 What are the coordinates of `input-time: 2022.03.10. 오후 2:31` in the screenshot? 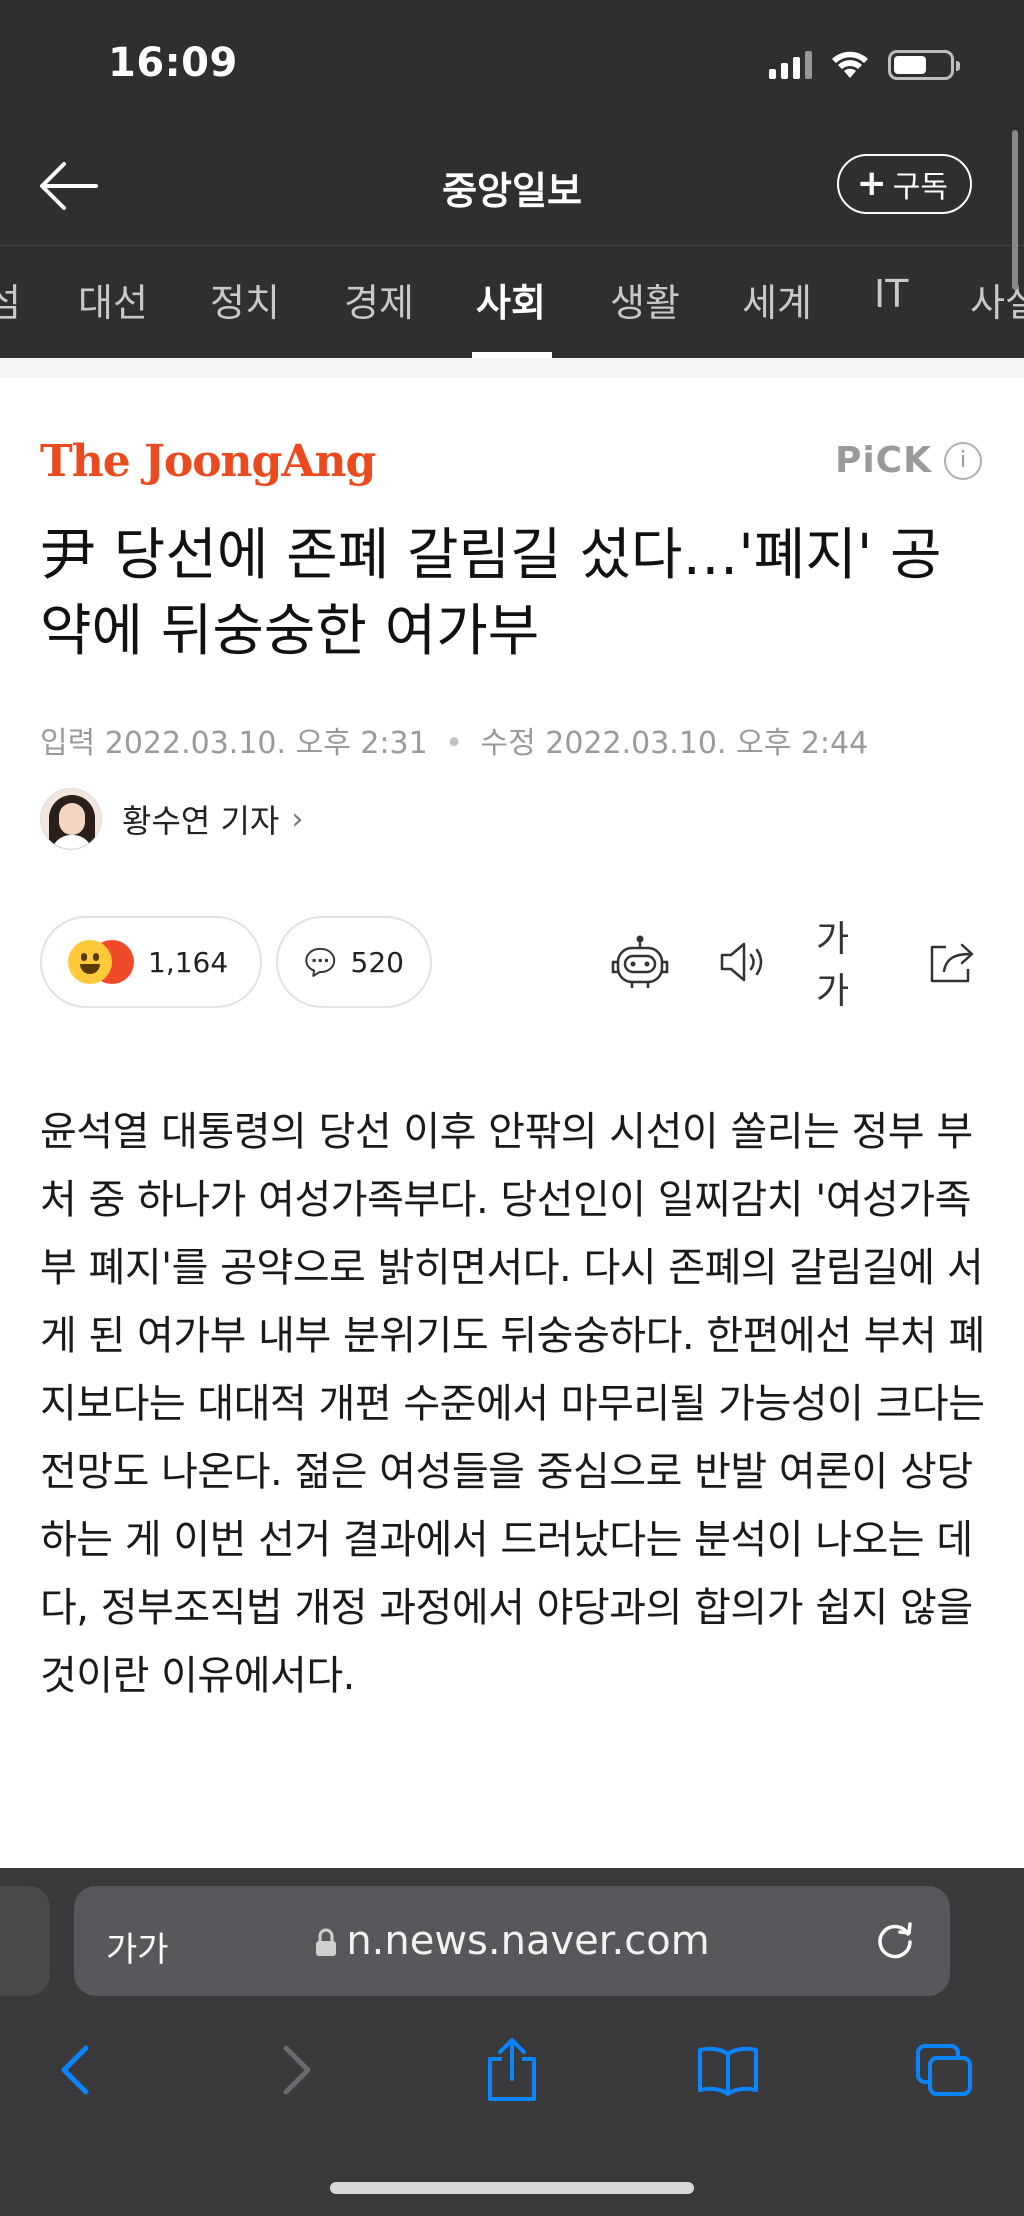 It's located at (266, 743).